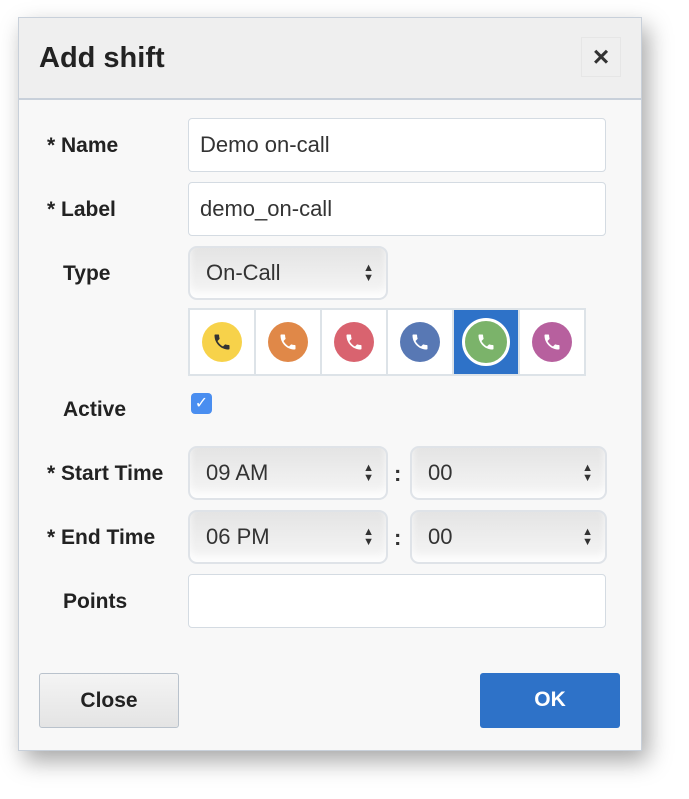 The height and width of the screenshot is (799, 689). I want to click on close-button: Close, so click(109, 700).